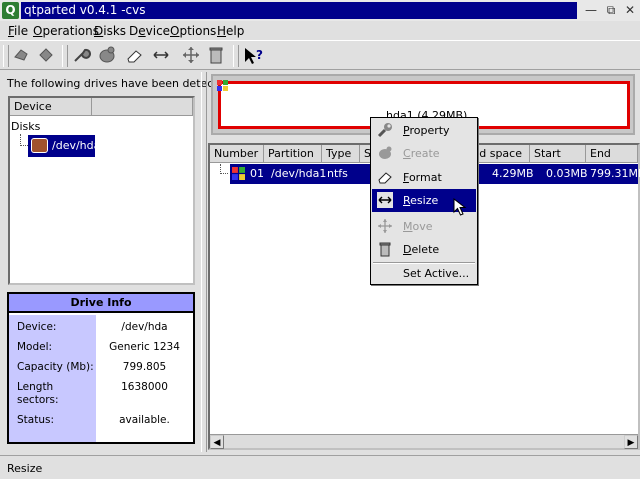 Image resolution: width=640 pixels, height=479 pixels. What do you see at coordinates (337, 173) in the screenshot?
I see `row-type: ntfs` at bounding box center [337, 173].